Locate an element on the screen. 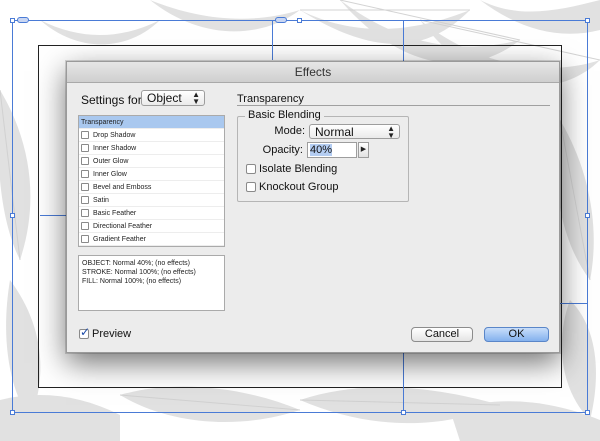 Image resolution: width=600 pixels, height=441 pixels. dialog-title: Effects is located at coordinates (313, 72).